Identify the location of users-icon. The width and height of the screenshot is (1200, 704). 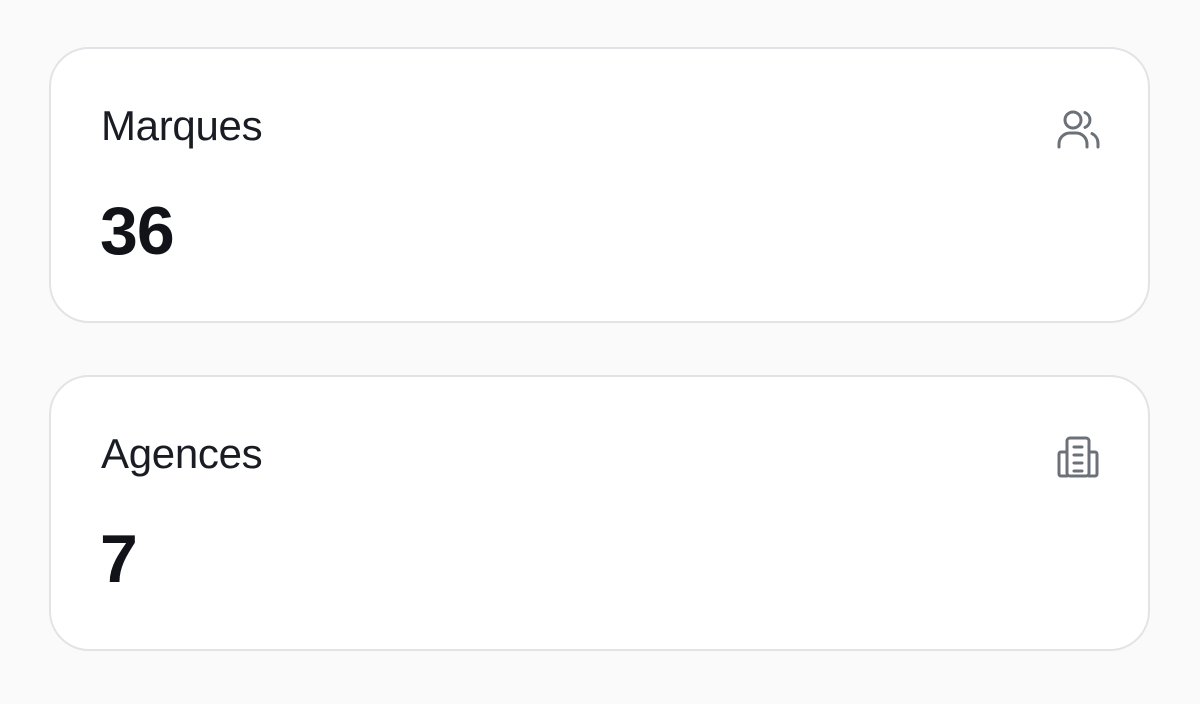
(1078, 129).